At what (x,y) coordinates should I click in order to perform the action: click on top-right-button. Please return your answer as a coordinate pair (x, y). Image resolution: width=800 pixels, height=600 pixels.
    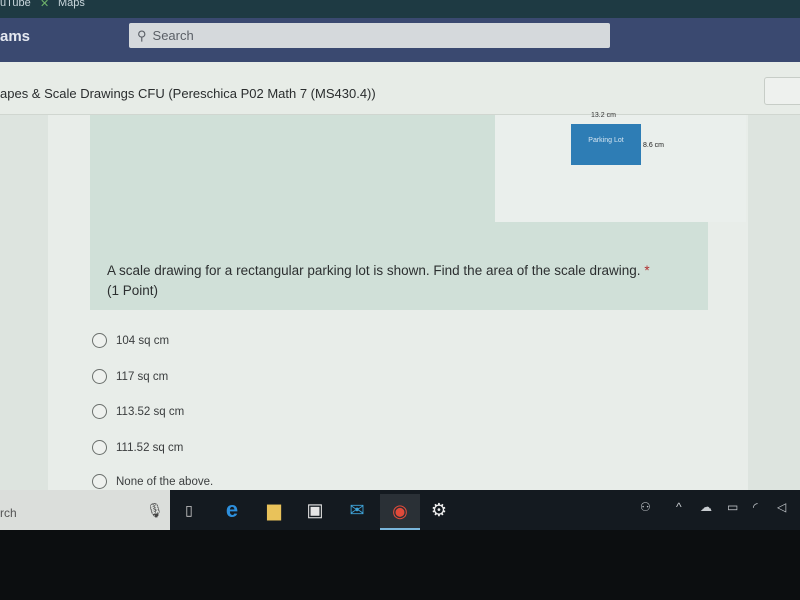
    Looking at the image, I should click on (782, 91).